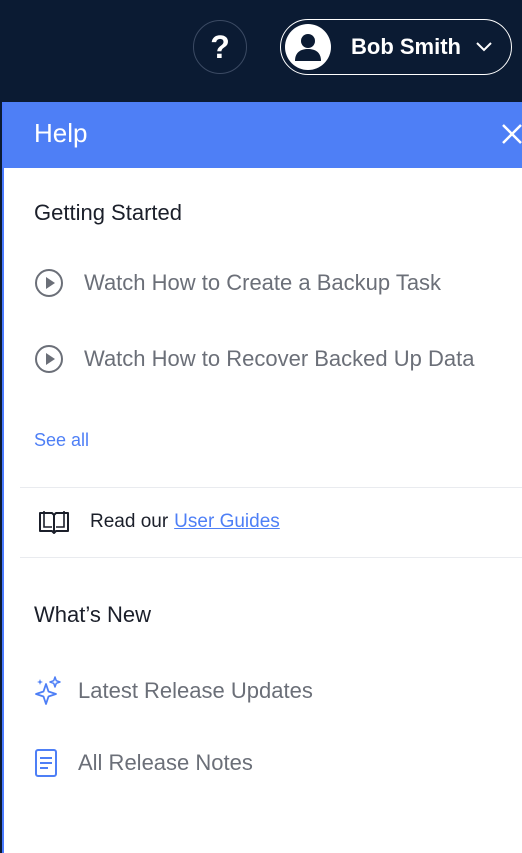 The width and height of the screenshot is (522, 853). I want to click on see-all-link: See all, so click(61, 440).